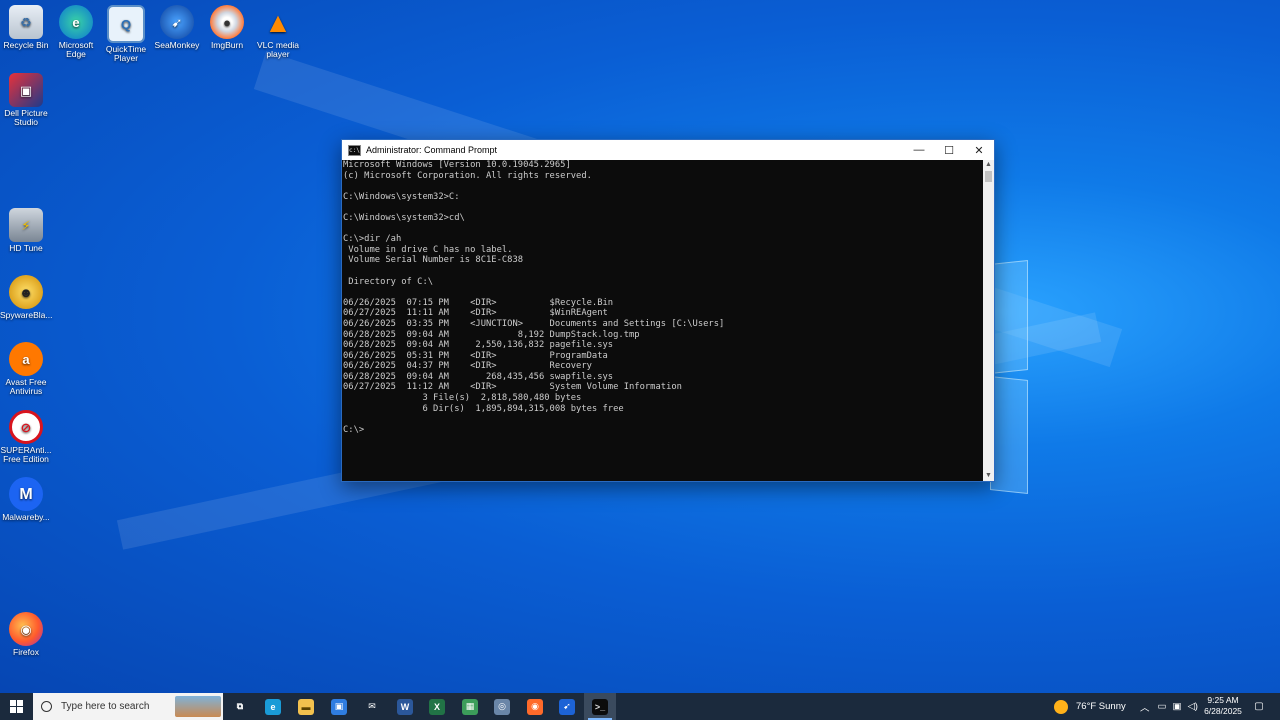 The height and width of the screenshot is (720, 1280). What do you see at coordinates (988, 165) in the screenshot?
I see `scroll-up-arrow: ▲` at bounding box center [988, 165].